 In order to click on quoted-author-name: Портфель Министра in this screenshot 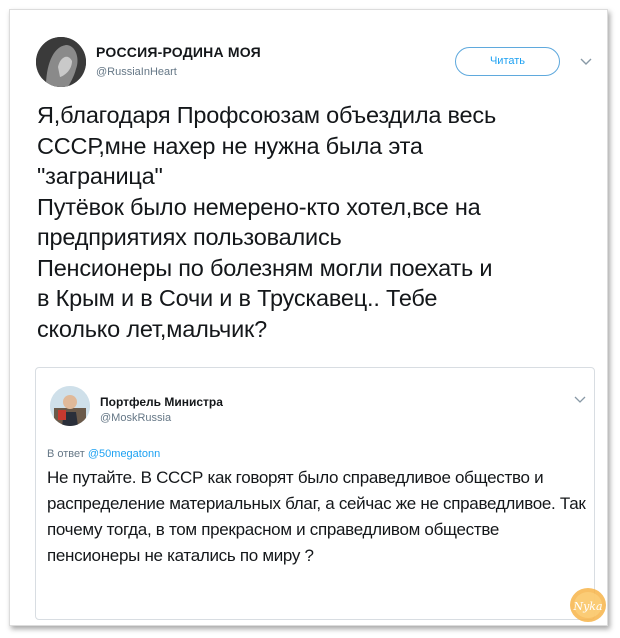, I will do `click(161, 402)`.